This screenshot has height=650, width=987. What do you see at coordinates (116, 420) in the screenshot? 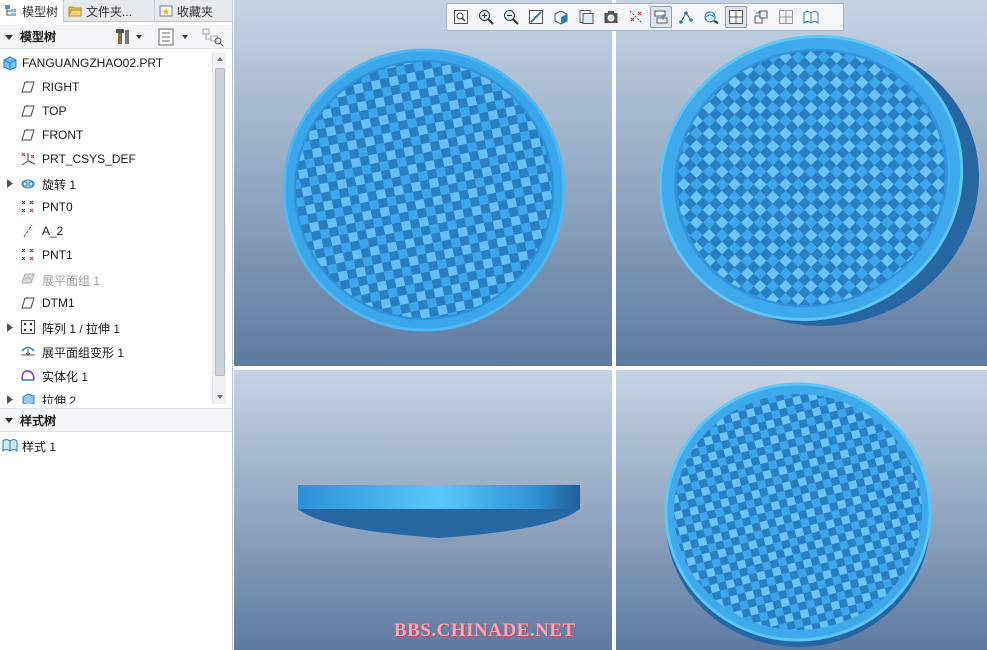
I see `style-tree-header: 样式树` at bounding box center [116, 420].